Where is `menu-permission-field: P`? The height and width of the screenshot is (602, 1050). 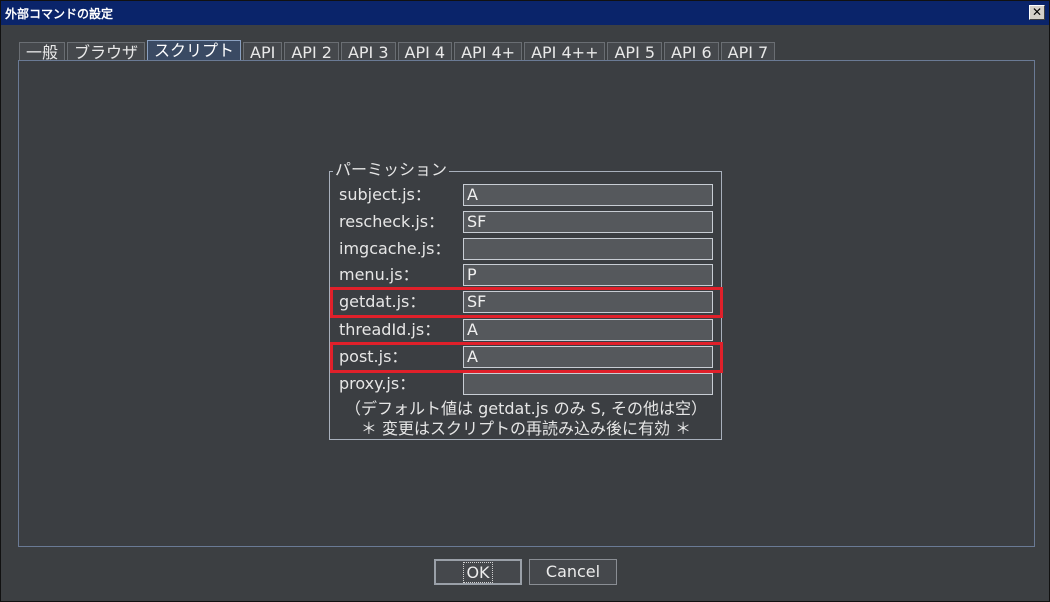
menu-permission-field: P is located at coordinates (588, 275).